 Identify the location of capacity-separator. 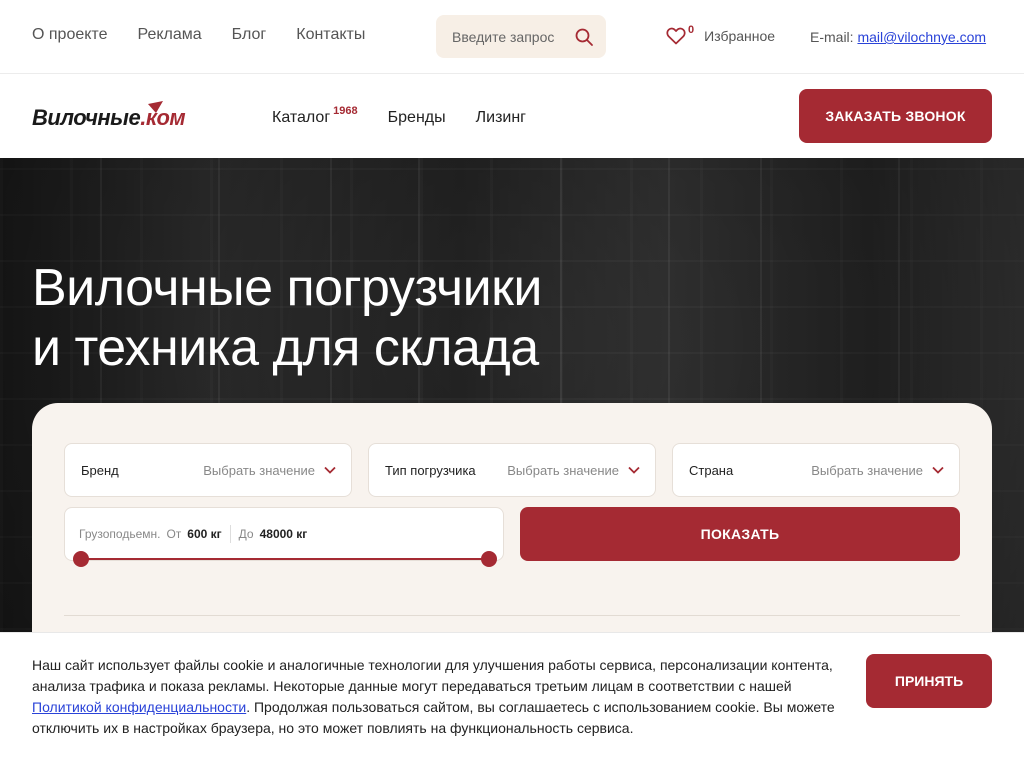
(230, 534).